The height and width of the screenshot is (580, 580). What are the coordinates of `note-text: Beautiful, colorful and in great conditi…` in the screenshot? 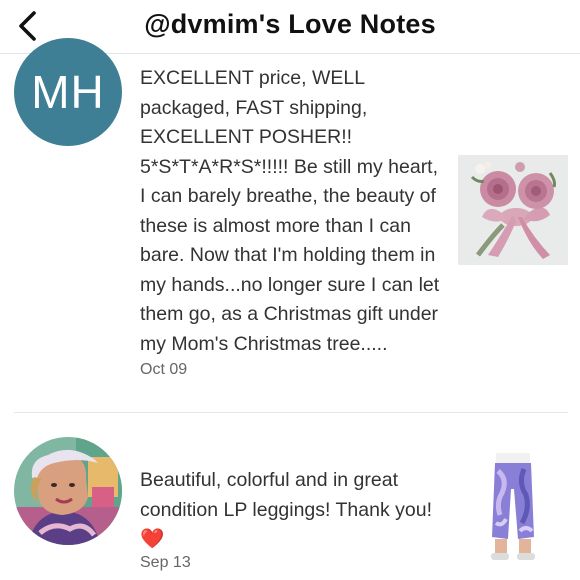 It's located at (290, 510).